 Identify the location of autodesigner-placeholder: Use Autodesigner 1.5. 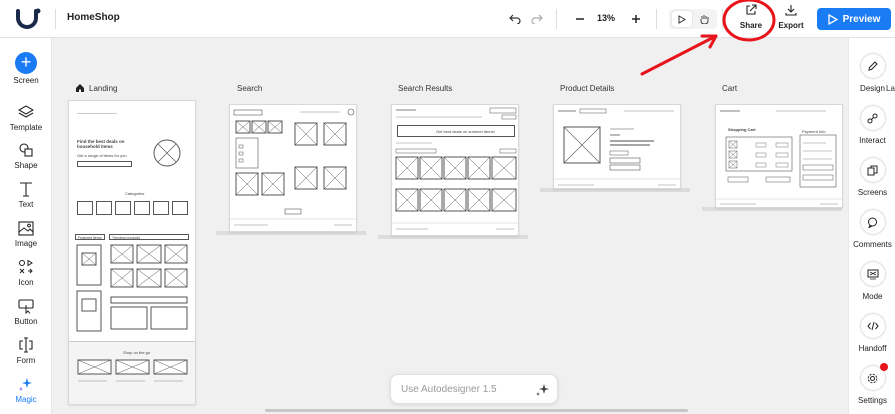
(449, 389).